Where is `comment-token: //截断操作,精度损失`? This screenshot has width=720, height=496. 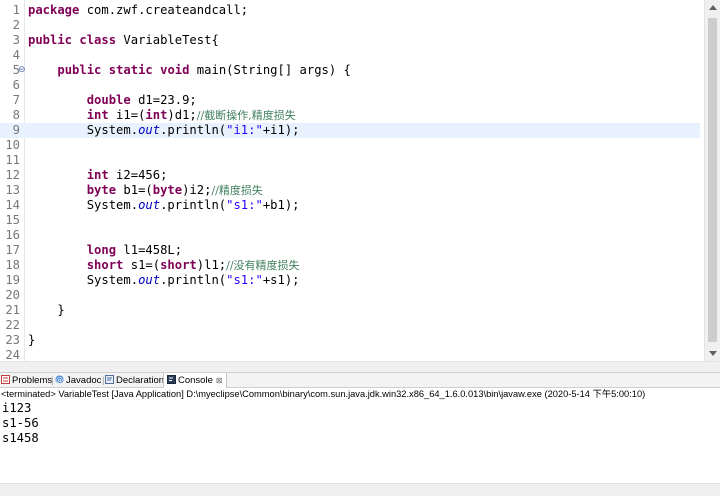
comment-token: //截断操作,精度损失 is located at coordinates (246, 115).